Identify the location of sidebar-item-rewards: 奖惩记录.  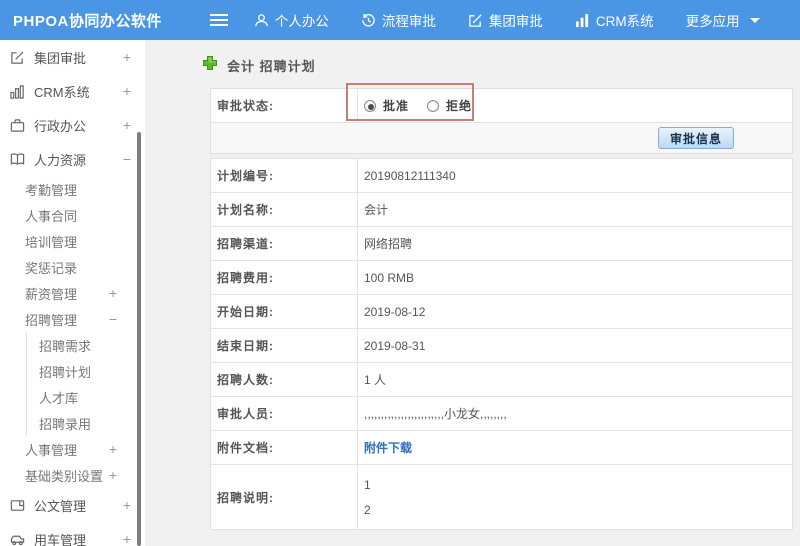
(72, 267).